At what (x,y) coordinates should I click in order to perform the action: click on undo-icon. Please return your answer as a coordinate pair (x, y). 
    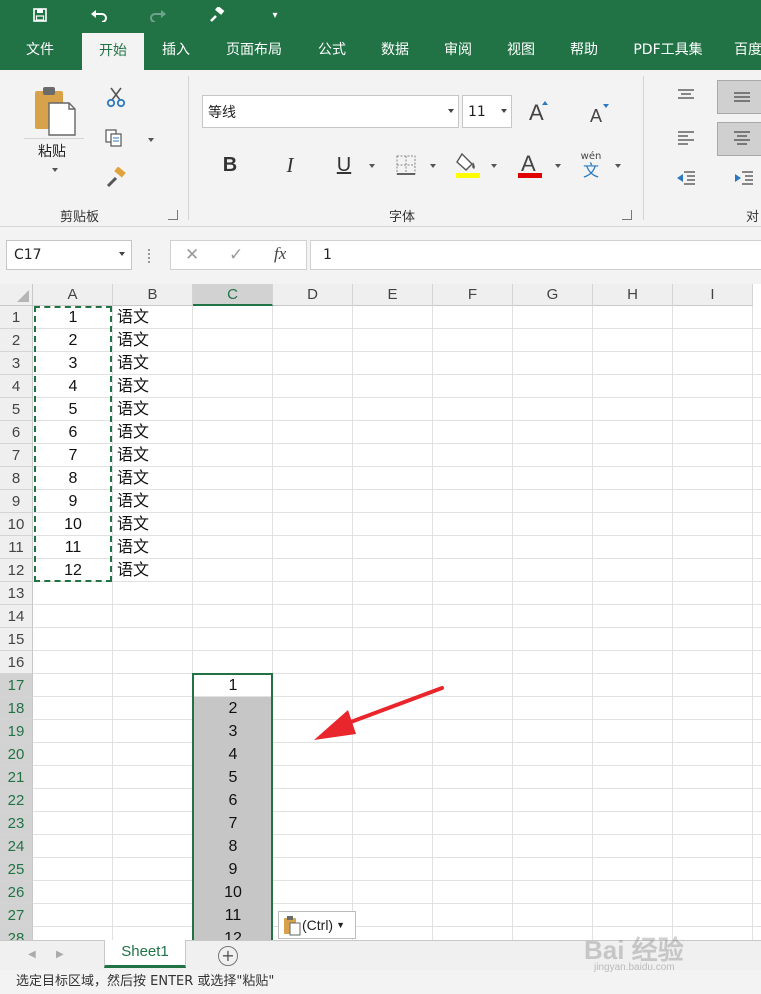
    Looking at the image, I should click on (99, 15).